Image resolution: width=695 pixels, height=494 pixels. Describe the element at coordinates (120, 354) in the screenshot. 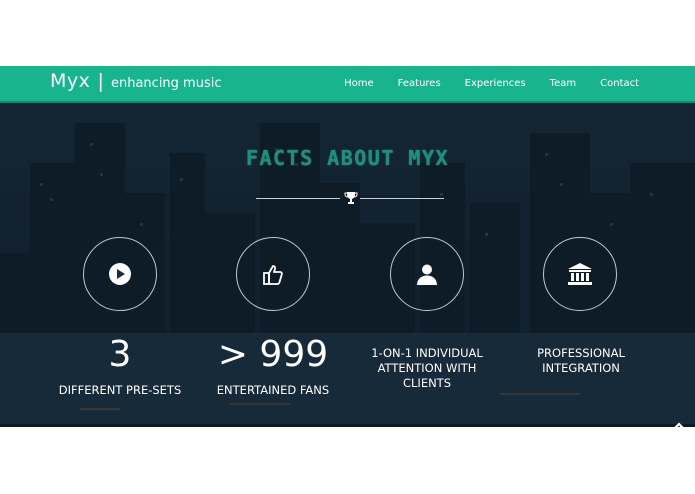

I see `fact-value-presets: 3` at that location.